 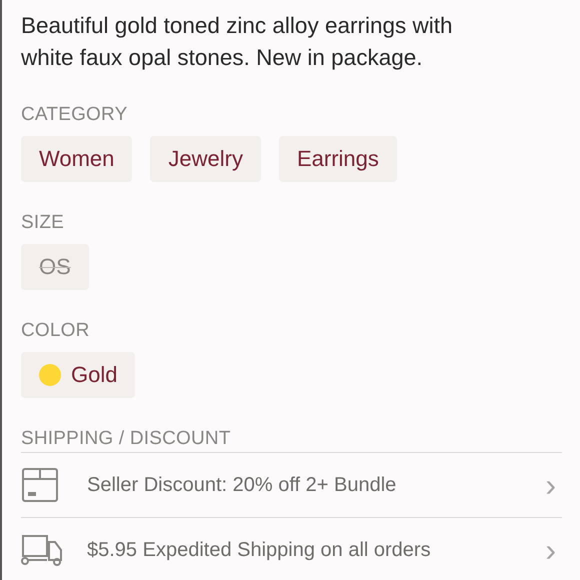 What do you see at coordinates (337, 159) in the screenshot?
I see `category-tag: Earrings` at bounding box center [337, 159].